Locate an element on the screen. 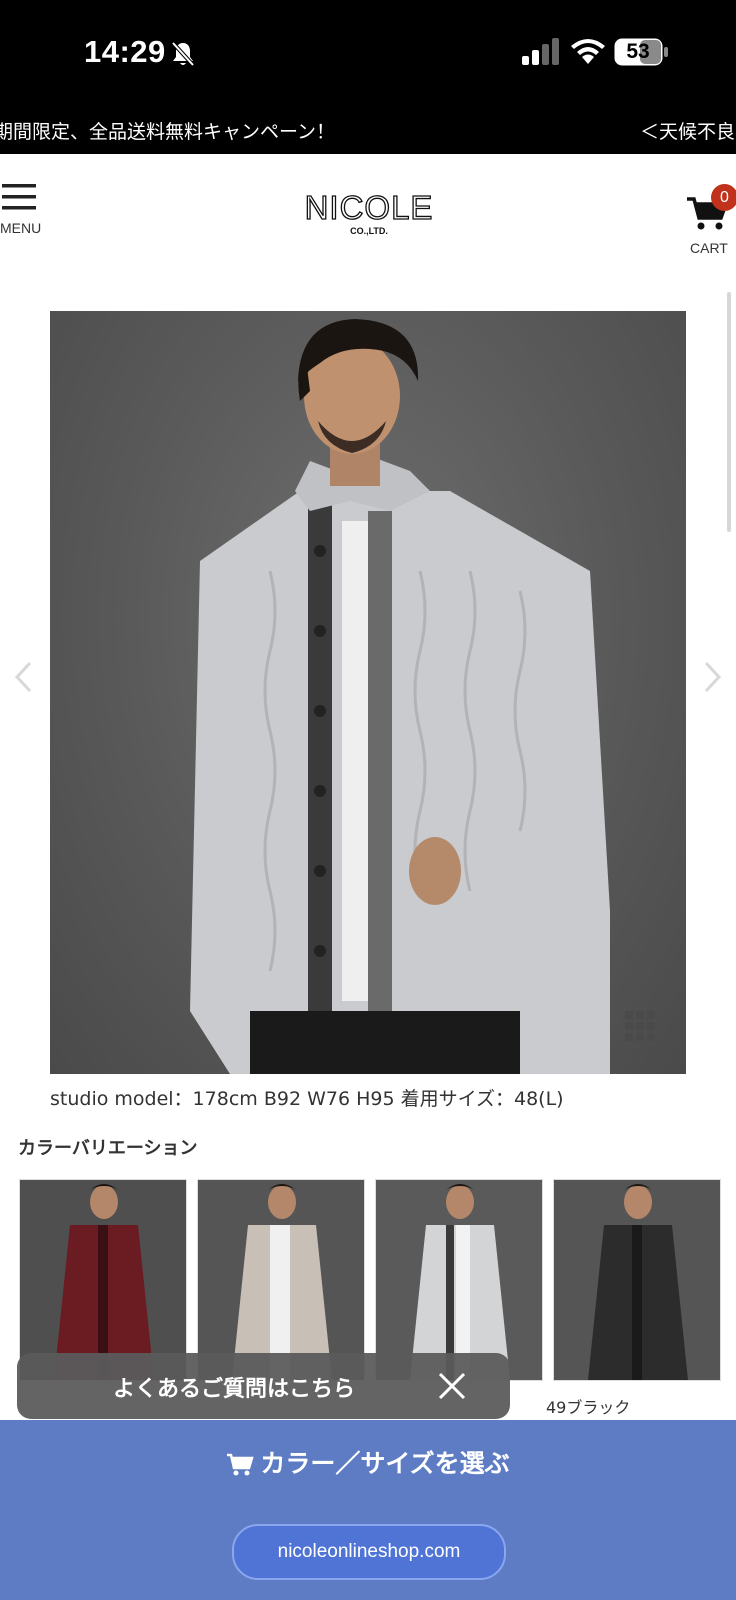  color-variation-title: カラーバリエーション is located at coordinates (108, 1148).